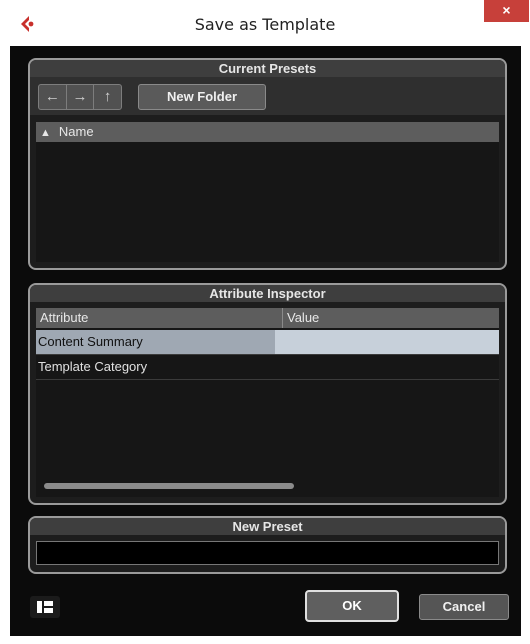 The image size is (530, 644). Describe the element at coordinates (267, 553) in the screenshot. I see `new-preset-name-input` at that location.